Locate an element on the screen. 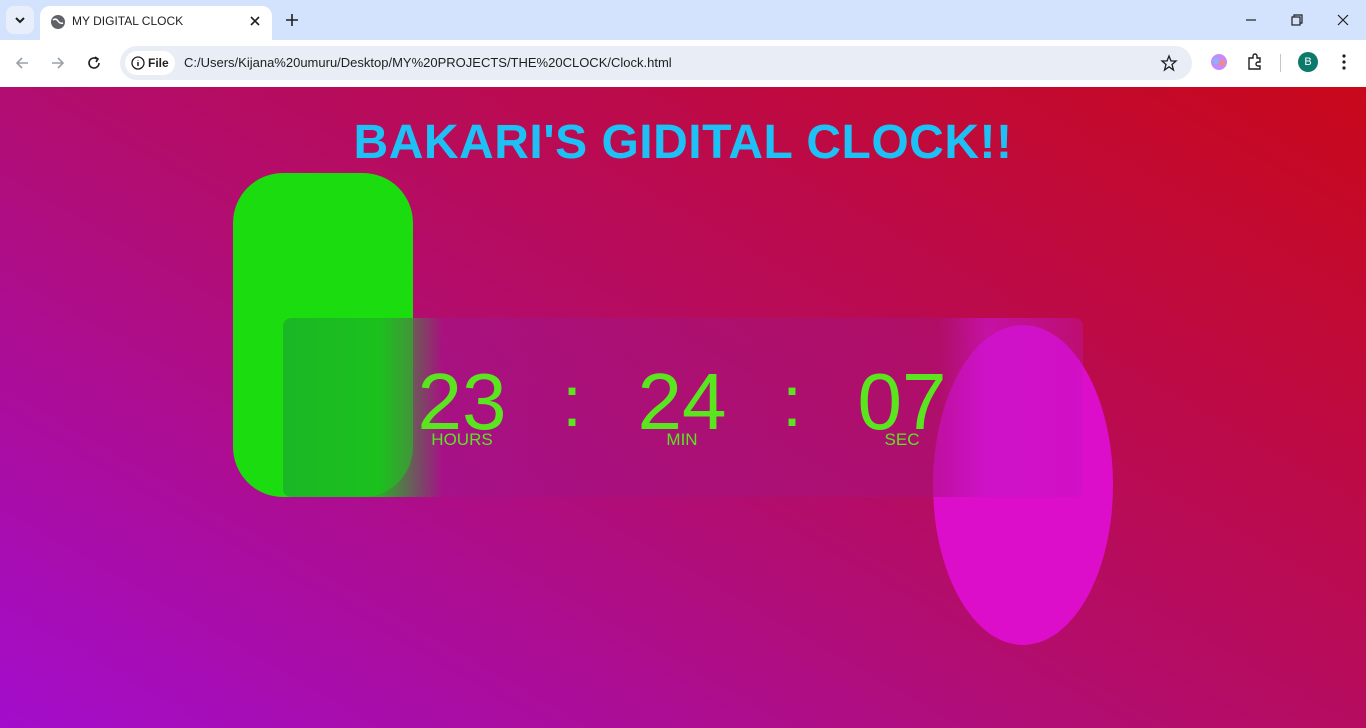 The image size is (1366, 728). minimize-icon is located at coordinates (1251, 20).